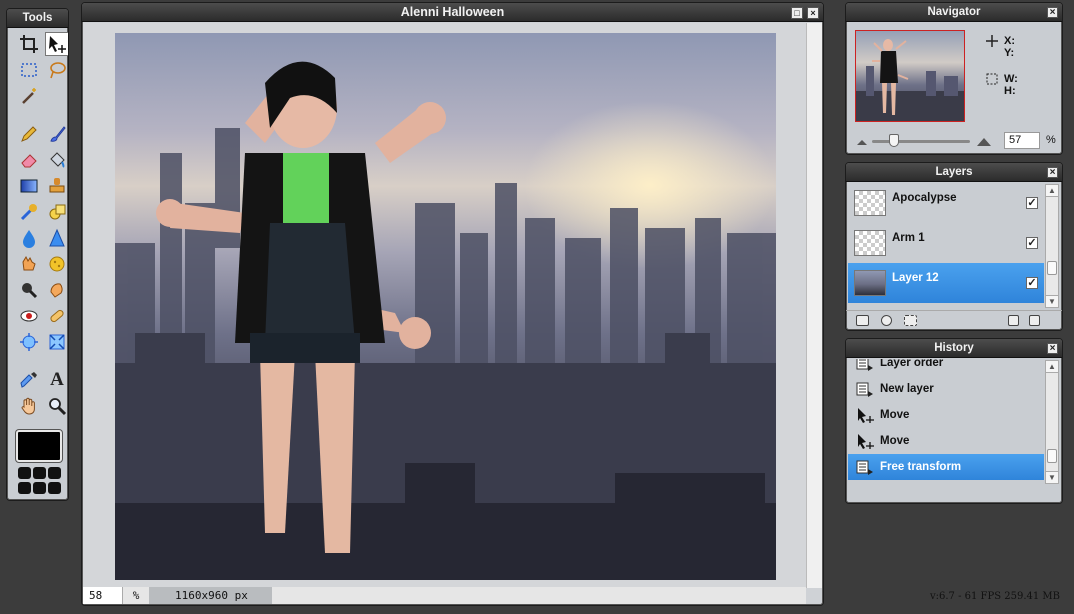 The height and width of the screenshot is (614, 1074). Describe the element at coordinates (29, 70) in the screenshot. I see `marquee-icon` at that location.